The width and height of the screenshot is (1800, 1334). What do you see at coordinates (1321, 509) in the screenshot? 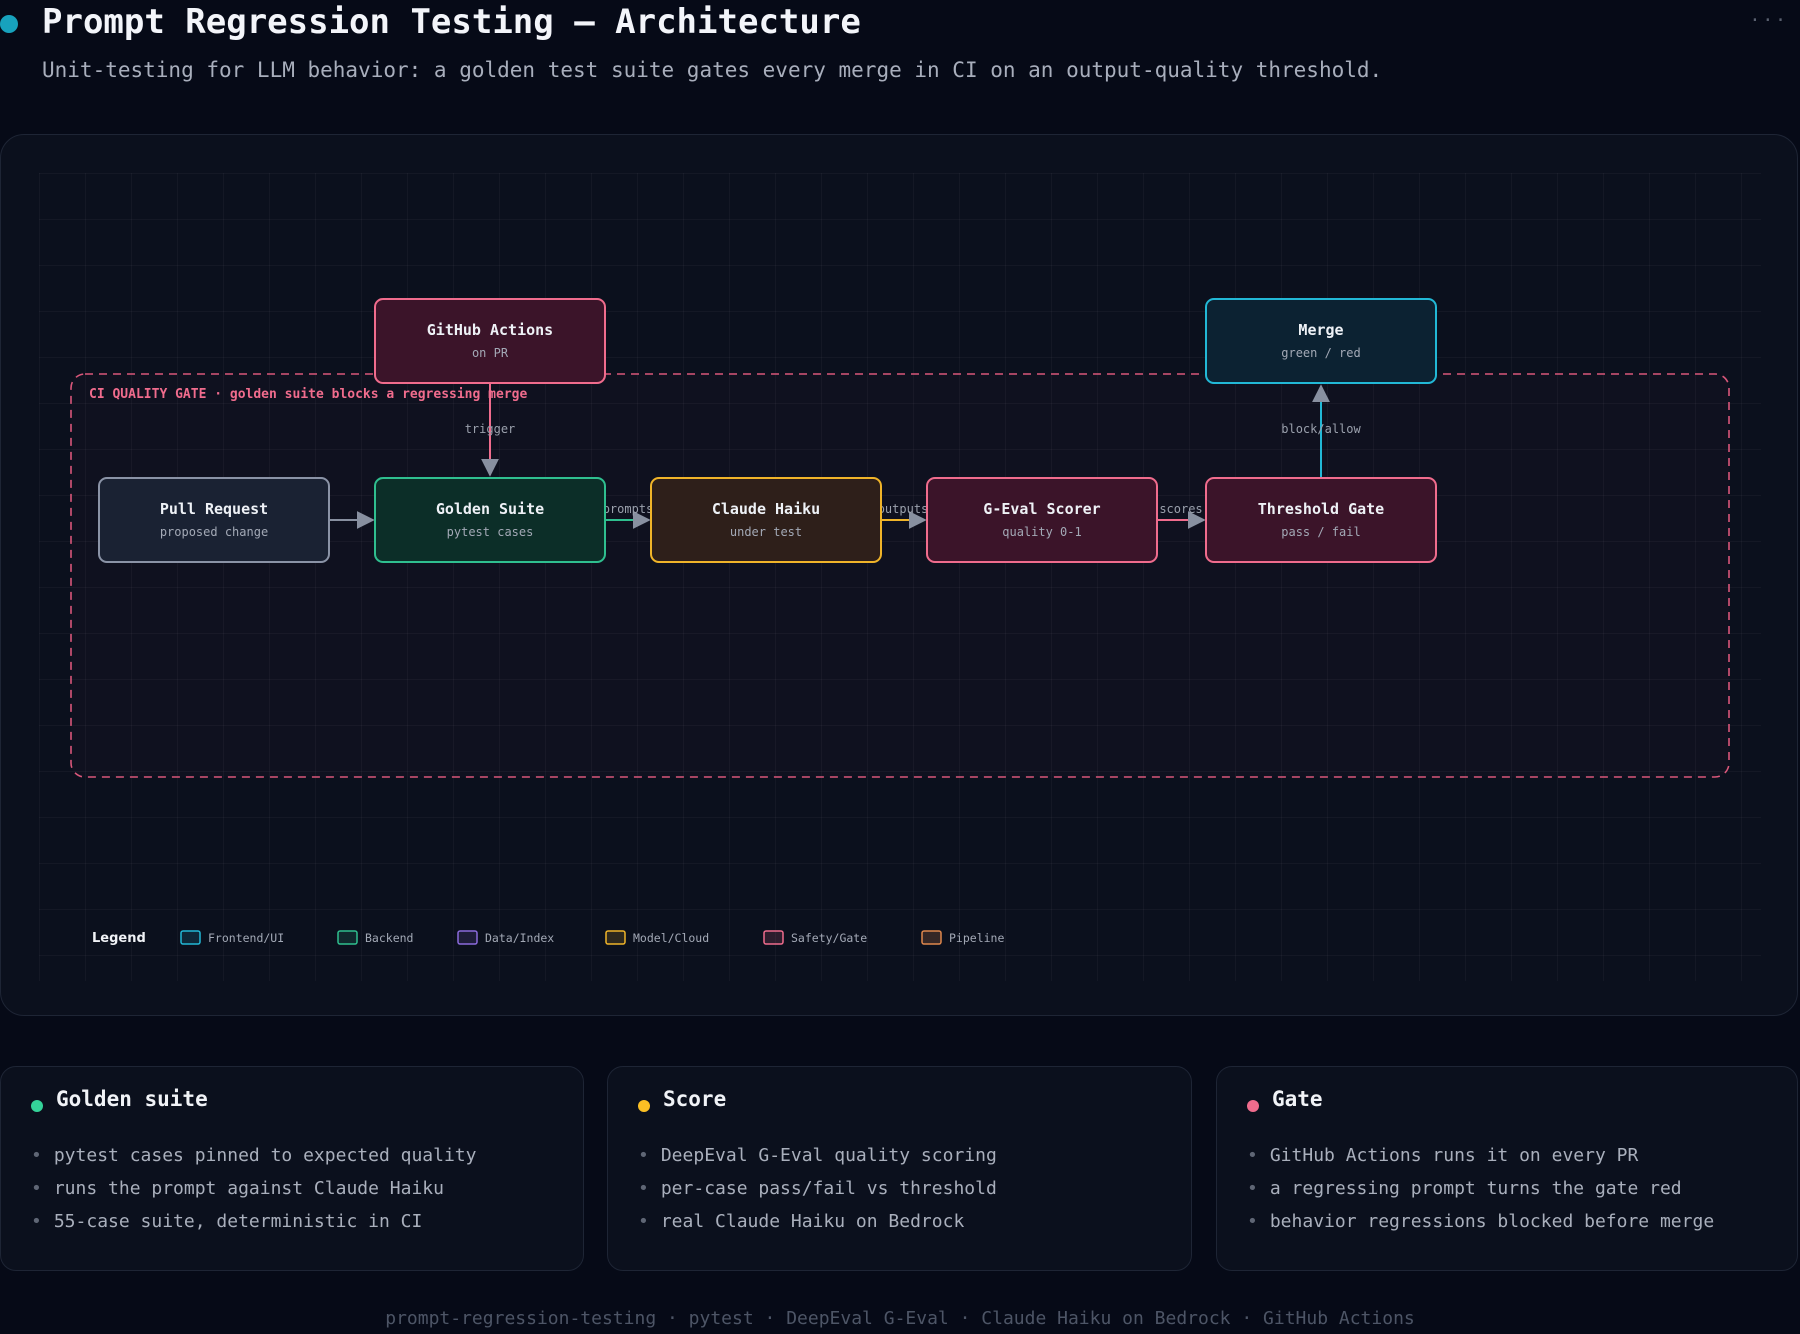
I see `node-title: Threshold Gate` at bounding box center [1321, 509].